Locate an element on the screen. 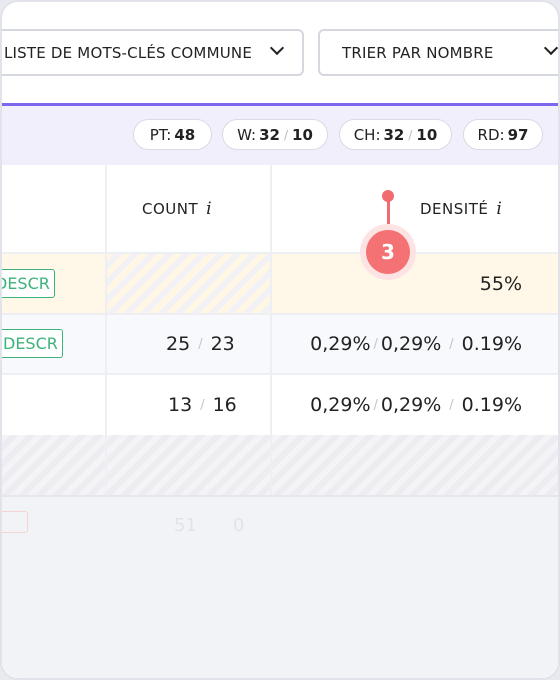  keyword-list-dropdown: LISTE DE MOTS-CLÉS COMMUNE is located at coordinates (153, 52).